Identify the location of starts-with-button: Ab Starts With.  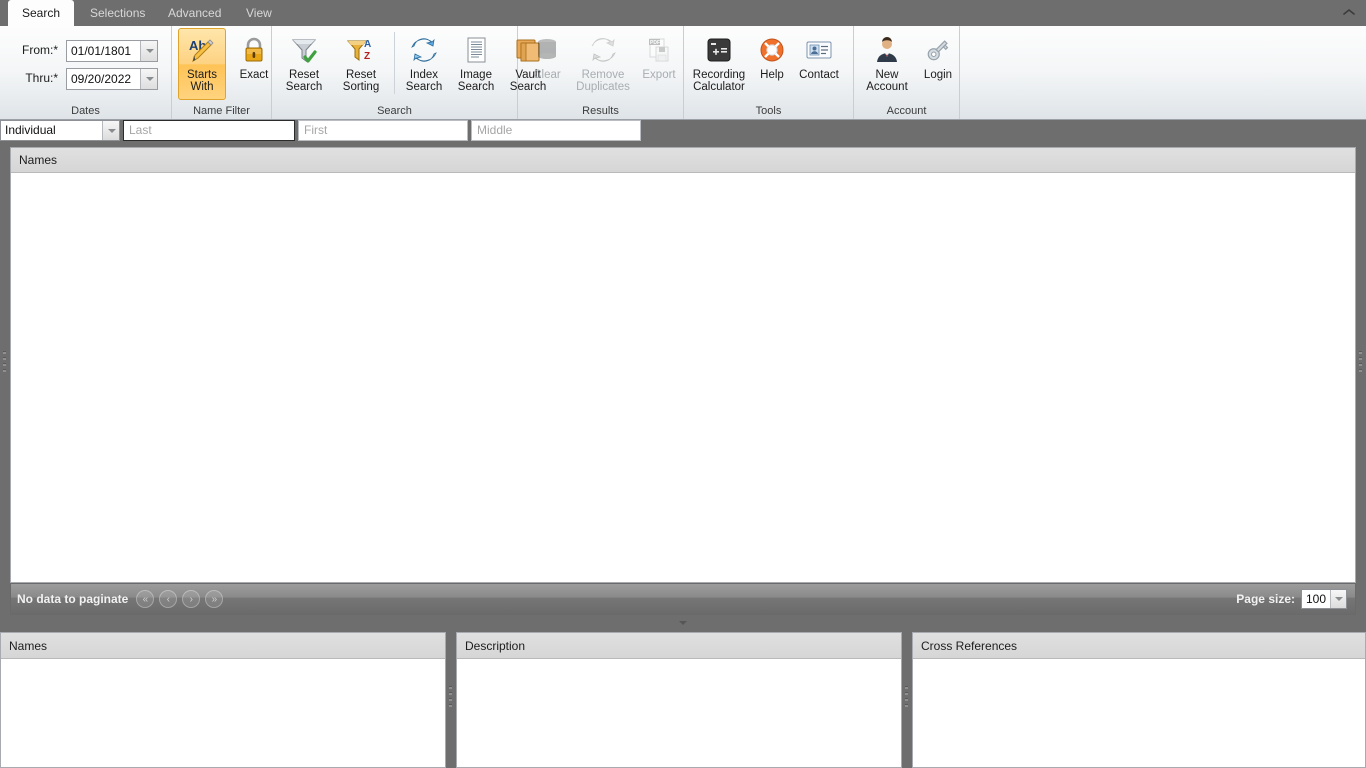
(202, 64).